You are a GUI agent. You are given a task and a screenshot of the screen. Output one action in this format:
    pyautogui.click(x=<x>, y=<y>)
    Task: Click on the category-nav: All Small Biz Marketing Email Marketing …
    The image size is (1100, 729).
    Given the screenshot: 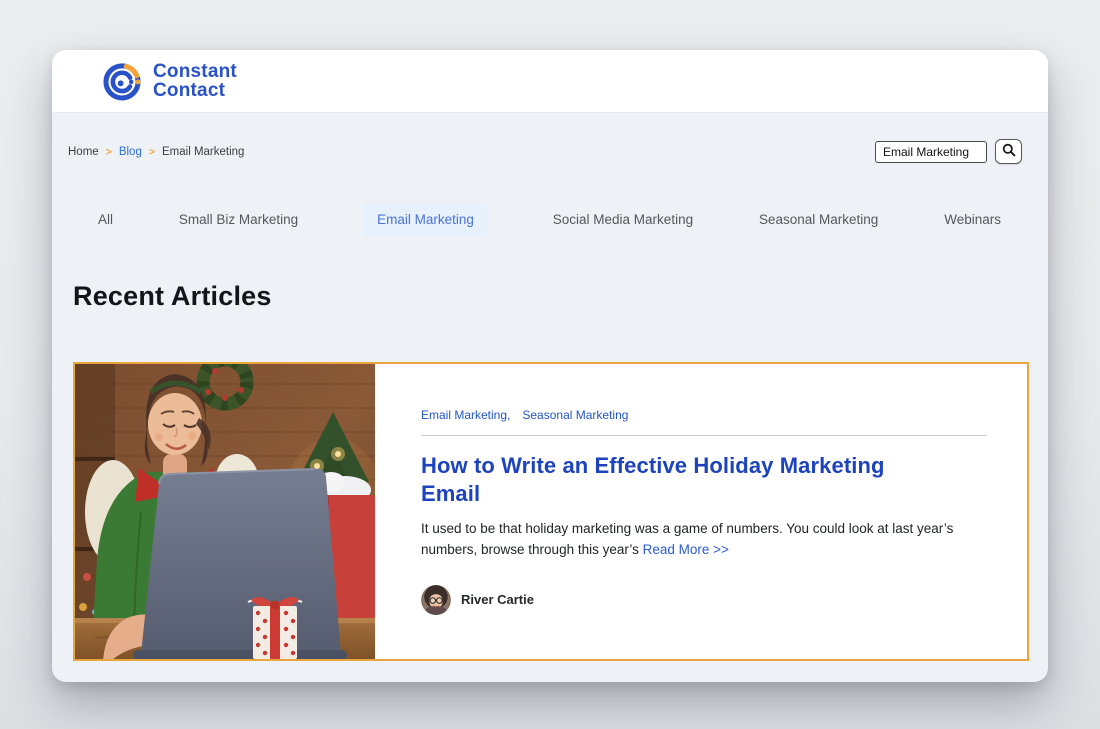 What is the action you would take?
    pyautogui.click(x=550, y=219)
    